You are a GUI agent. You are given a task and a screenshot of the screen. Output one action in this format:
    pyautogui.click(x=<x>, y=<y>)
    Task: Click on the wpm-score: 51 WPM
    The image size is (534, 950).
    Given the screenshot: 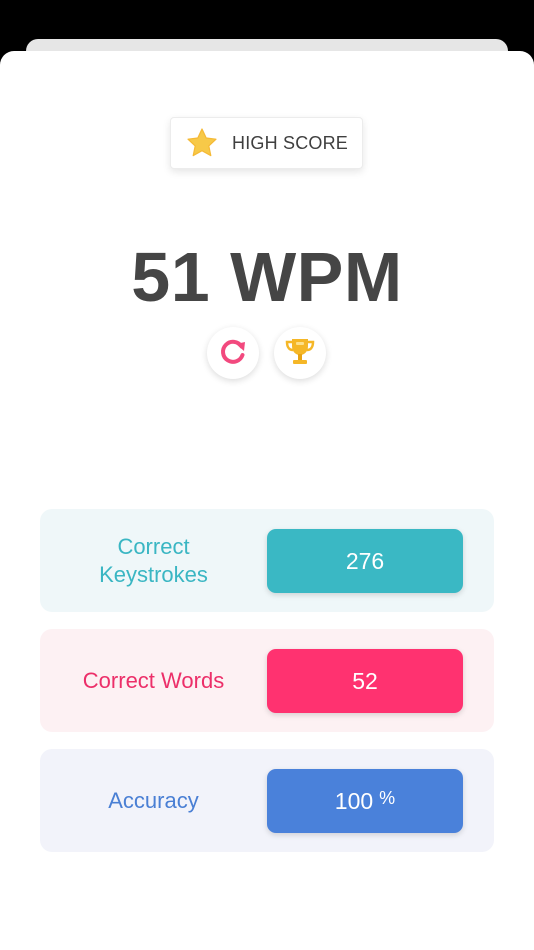 What is the action you would take?
    pyautogui.click(x=267, y=277)
    